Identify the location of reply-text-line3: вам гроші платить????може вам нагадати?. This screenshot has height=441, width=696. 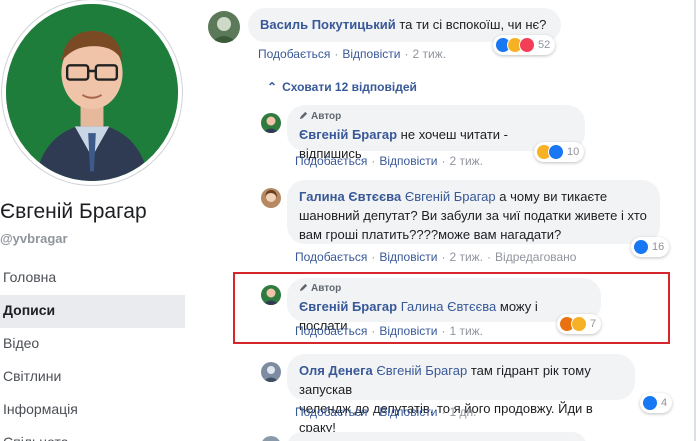
(430, 234).